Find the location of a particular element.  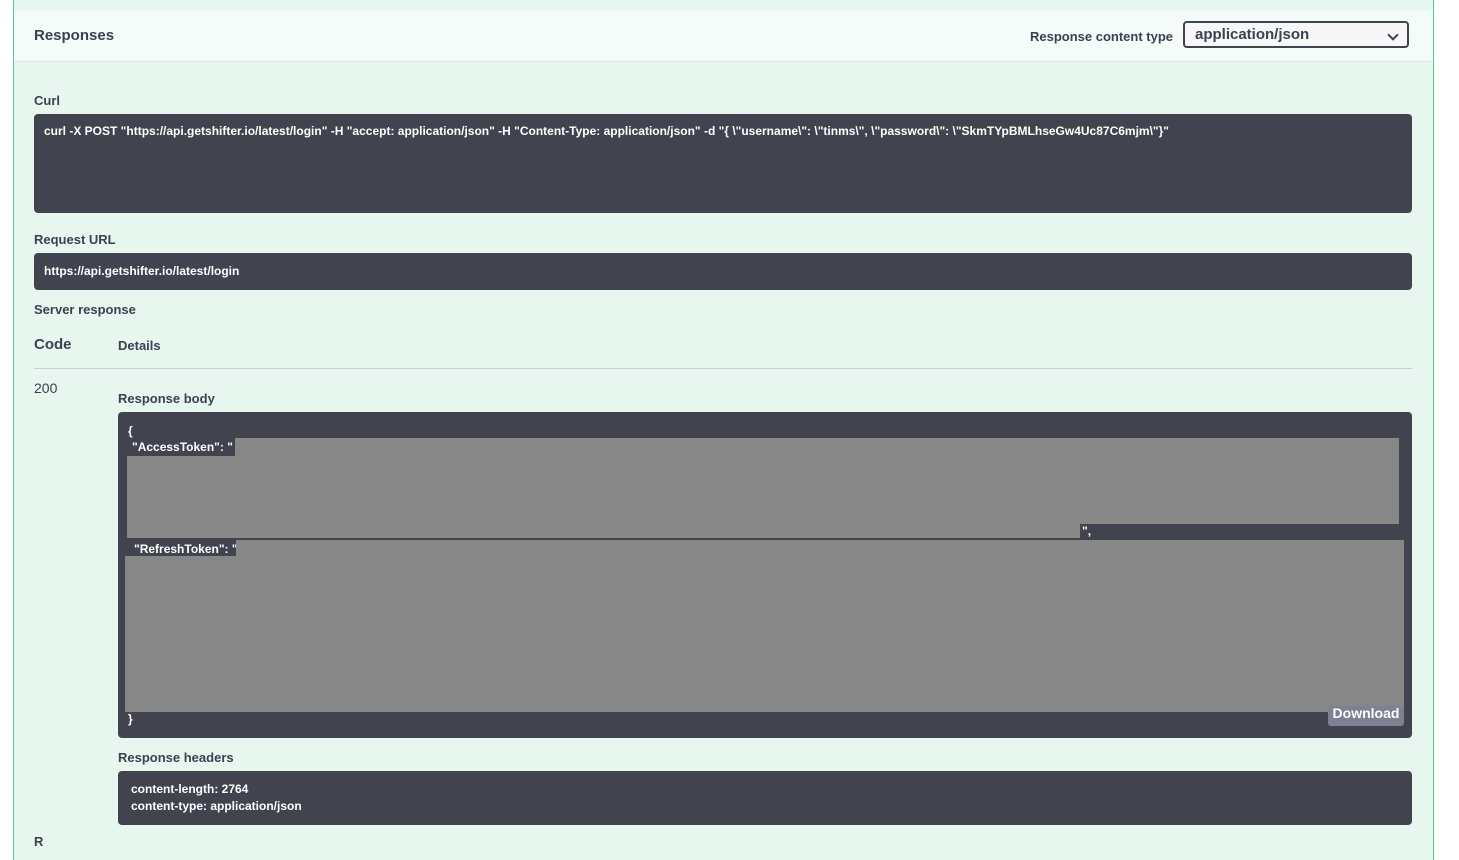

access-token-key: "AccessToken": " is located at coordinates (182, 447).